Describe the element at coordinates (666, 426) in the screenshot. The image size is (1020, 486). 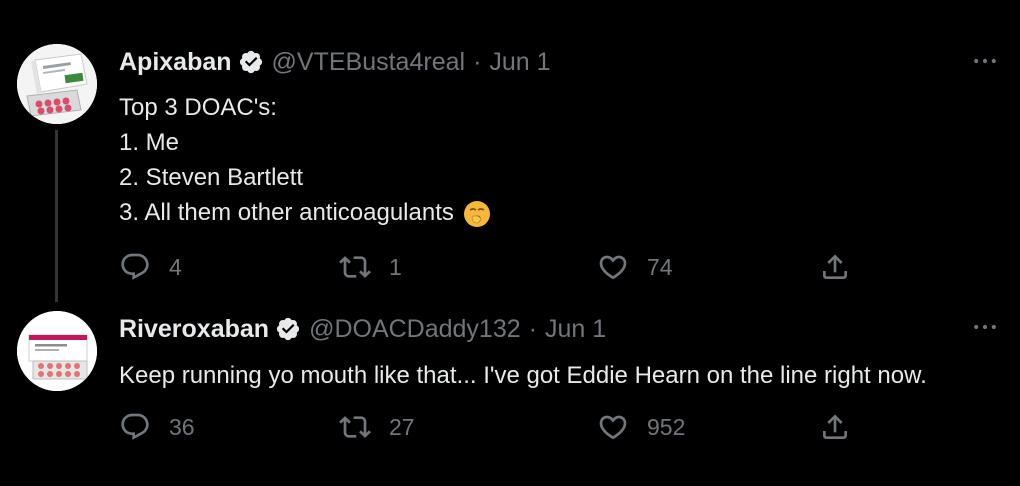
I see `like-count: 952` at that location.